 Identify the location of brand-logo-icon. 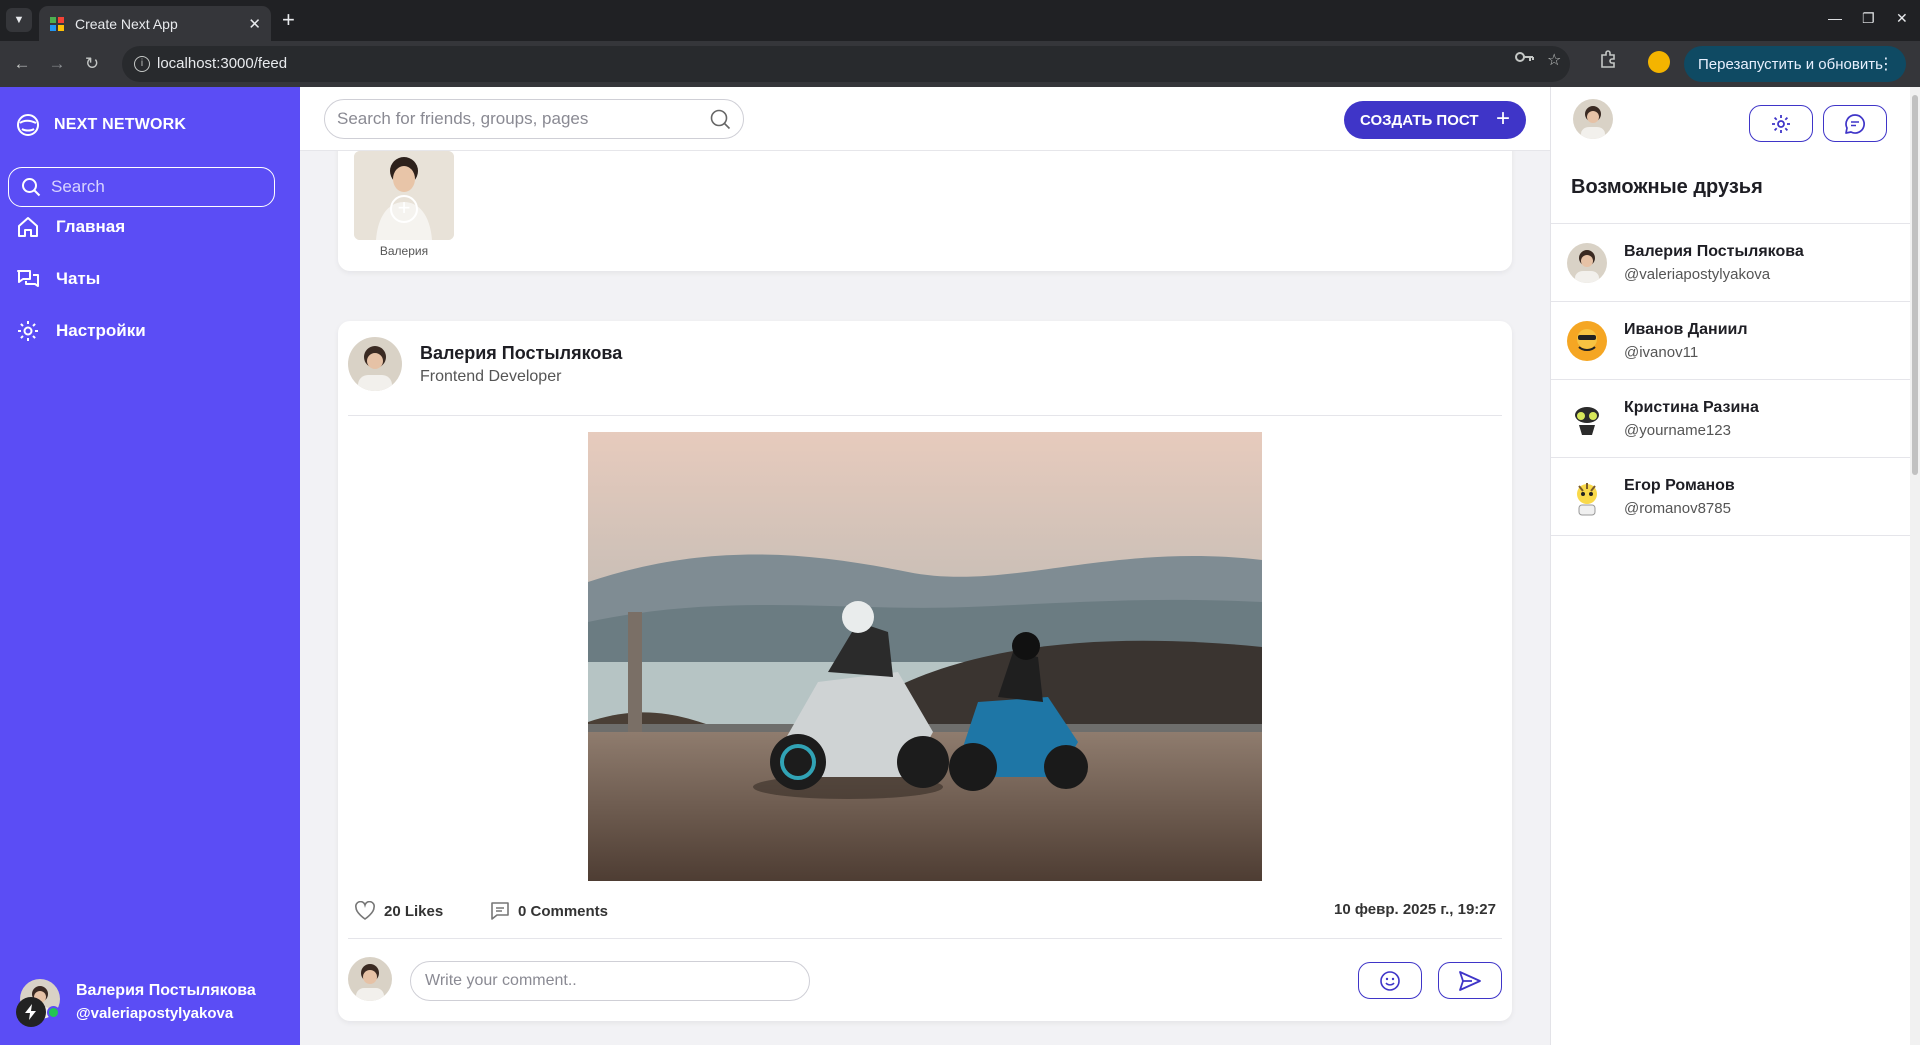
(28, 125).